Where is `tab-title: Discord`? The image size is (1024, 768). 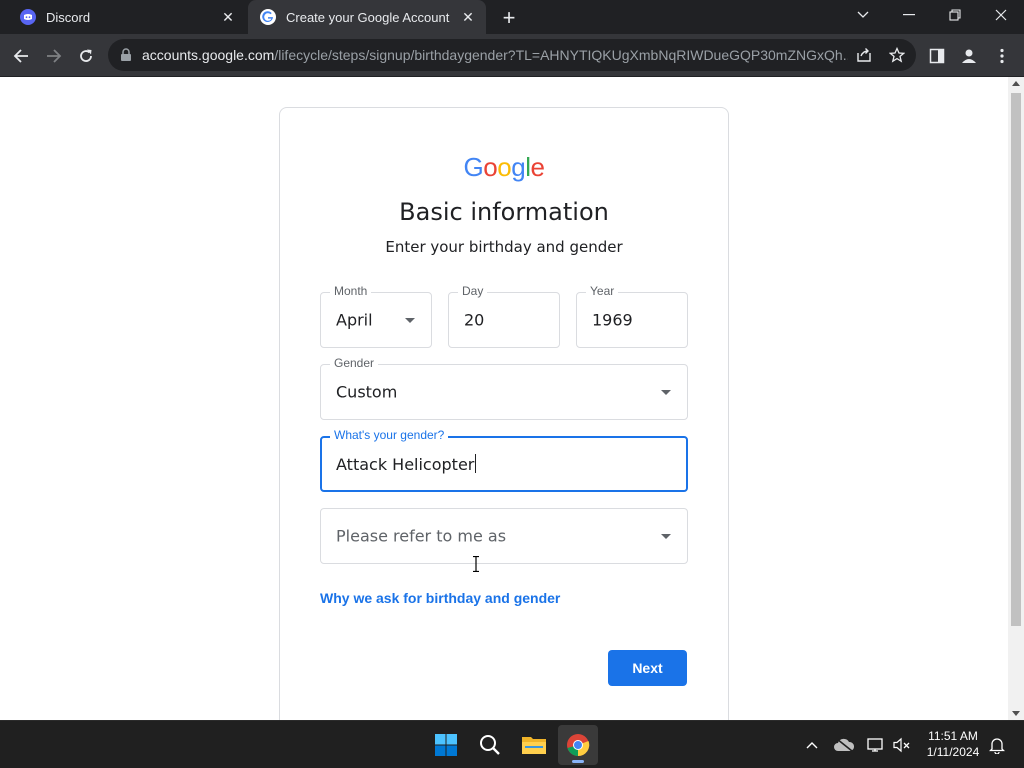
tab-title: Discord is located at coordinates (68, 17).